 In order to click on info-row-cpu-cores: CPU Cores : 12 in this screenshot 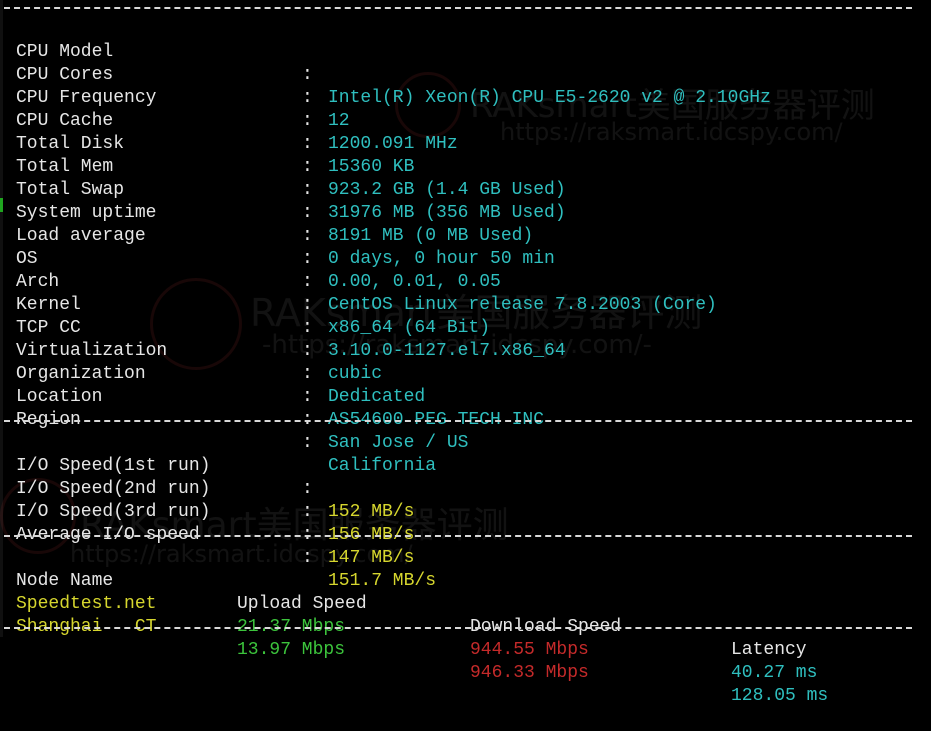, I will do `click(175, 86)`.